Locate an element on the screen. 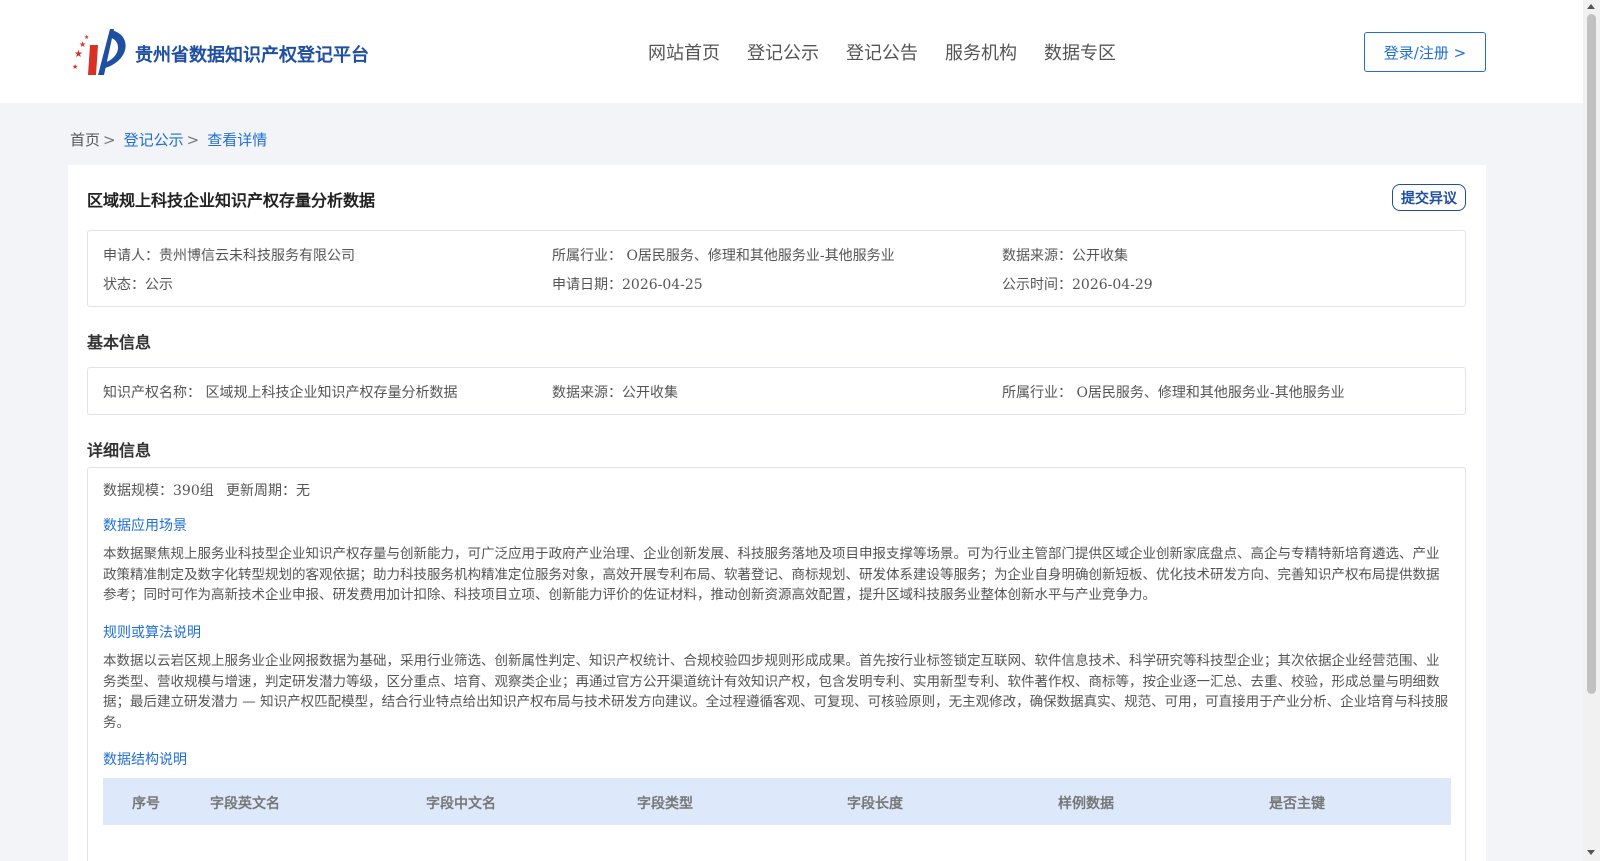 This screenshot has height=861, width=1600. nav-service-agencies: 服务机构 is located at coordinates (981, 52).